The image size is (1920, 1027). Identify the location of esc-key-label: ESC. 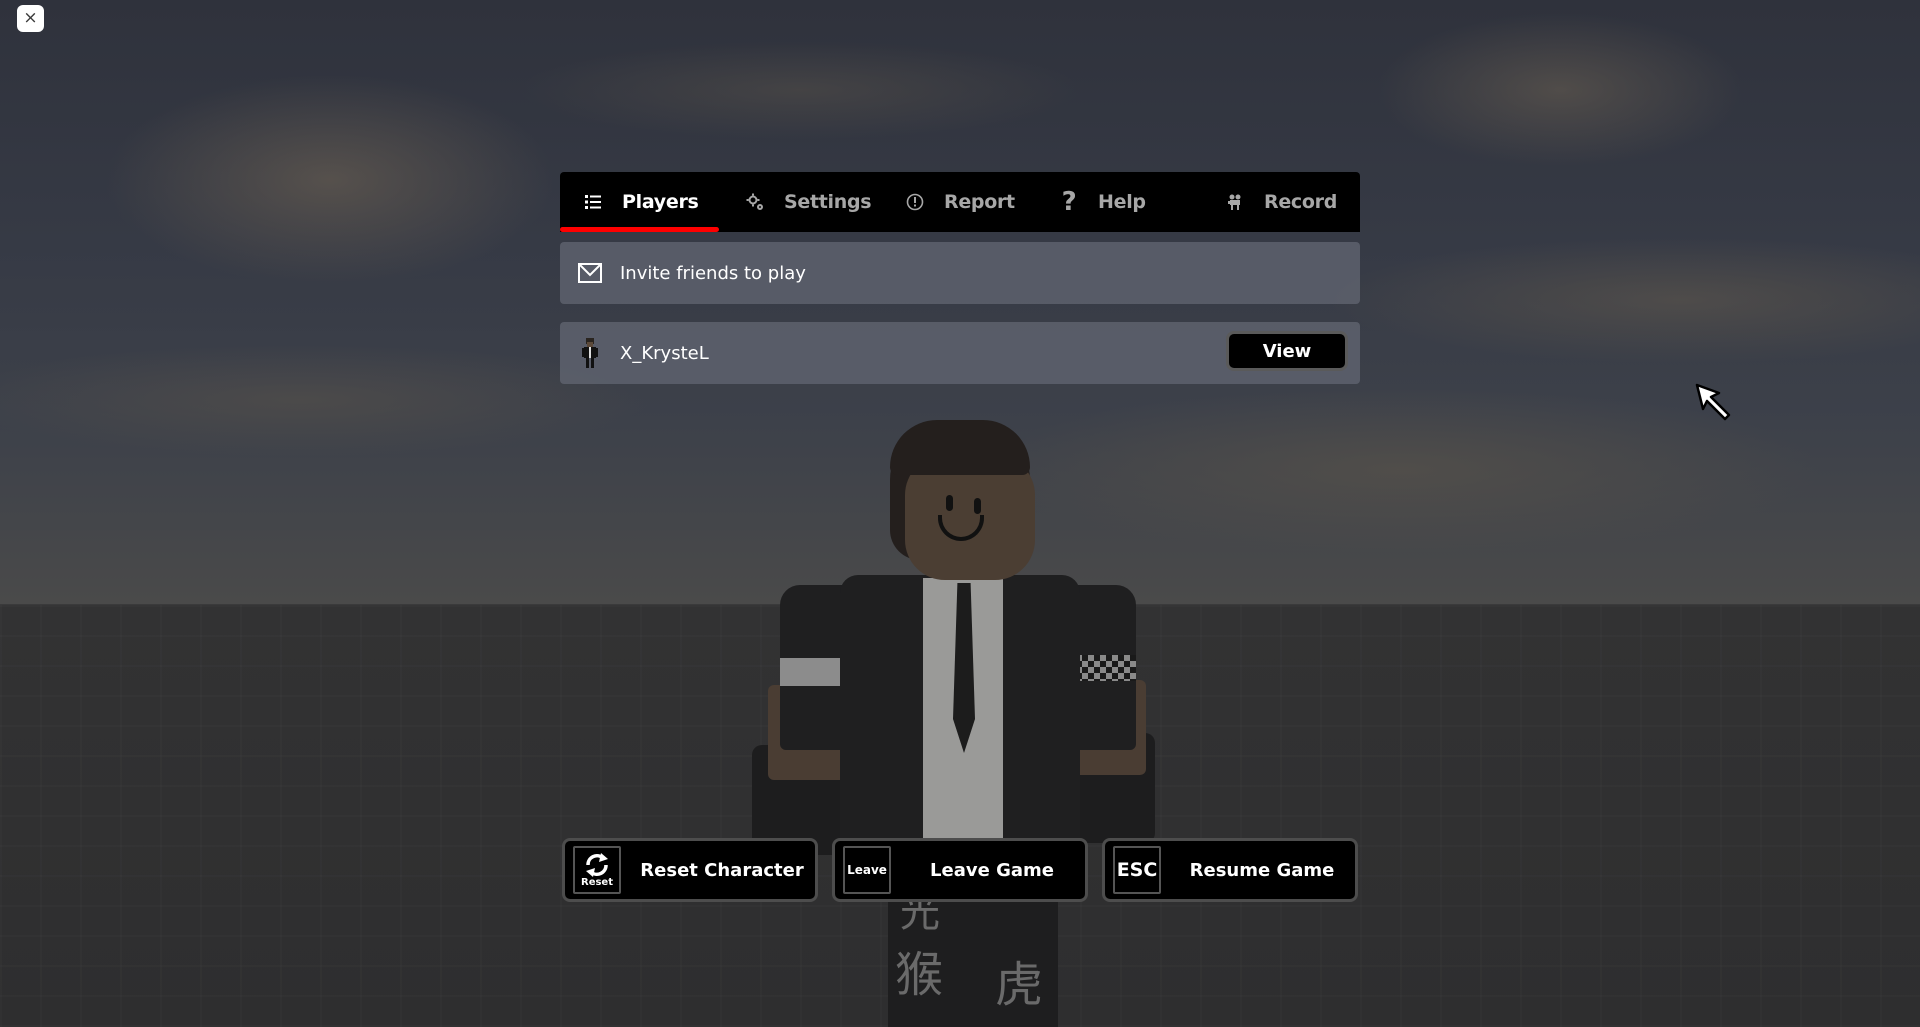
(1137, 870).